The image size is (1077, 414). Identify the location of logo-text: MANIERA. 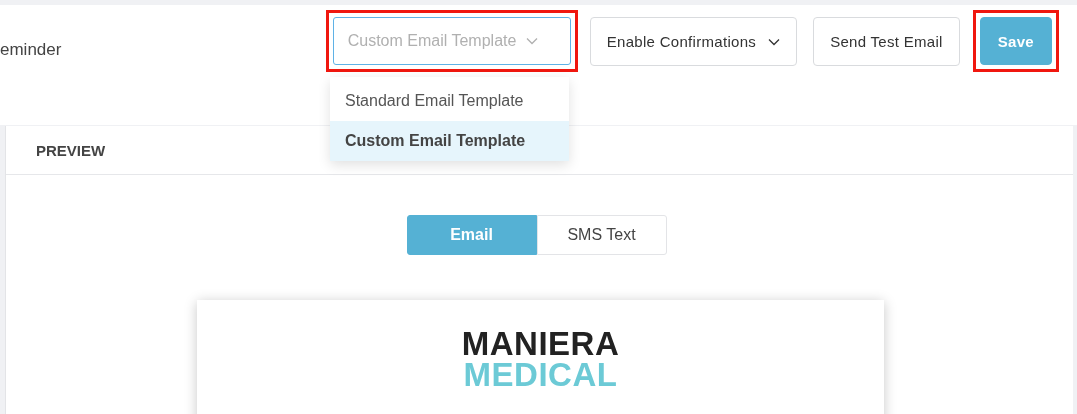
(540, 343).